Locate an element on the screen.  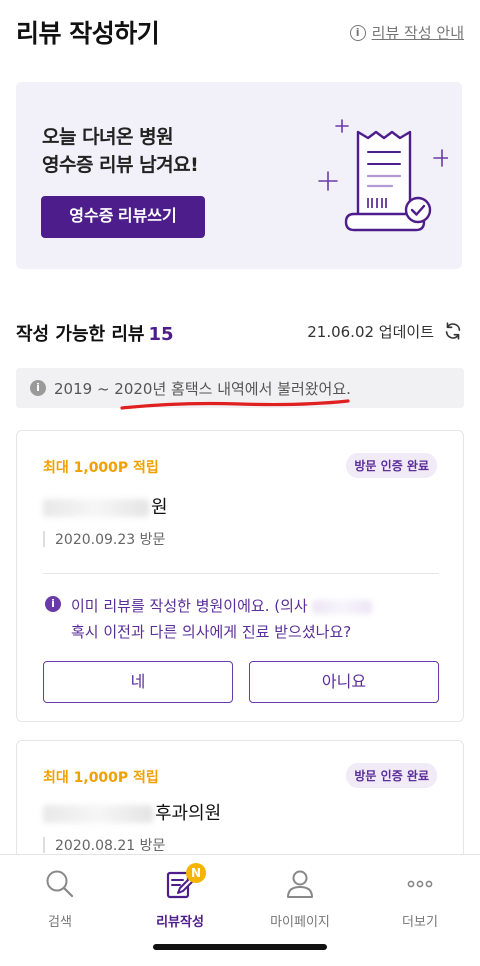
question-line1-text: 이미 리뷰를 작성한 병원이에요. (의사 is located at coordinates (189, 606).